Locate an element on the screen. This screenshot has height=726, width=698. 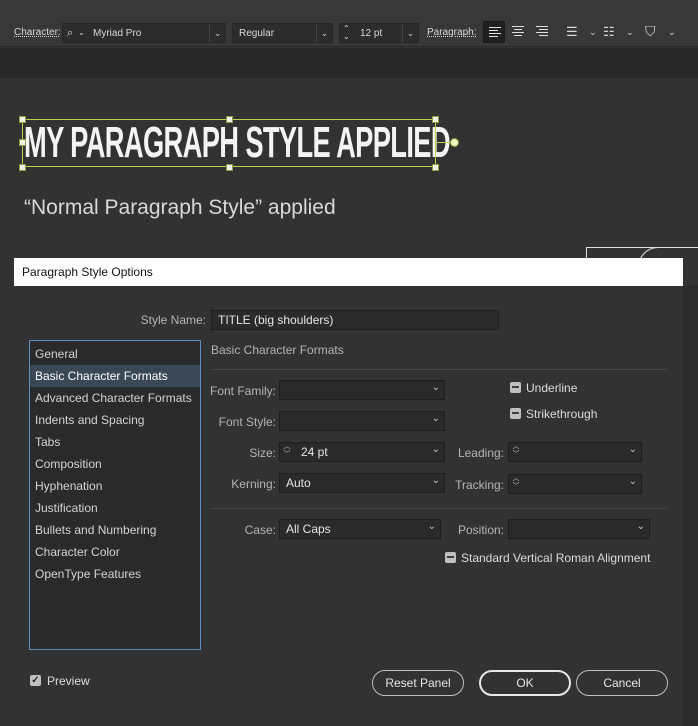
font-style-dropdown: ⌄ is located at coordinates (362, 421).